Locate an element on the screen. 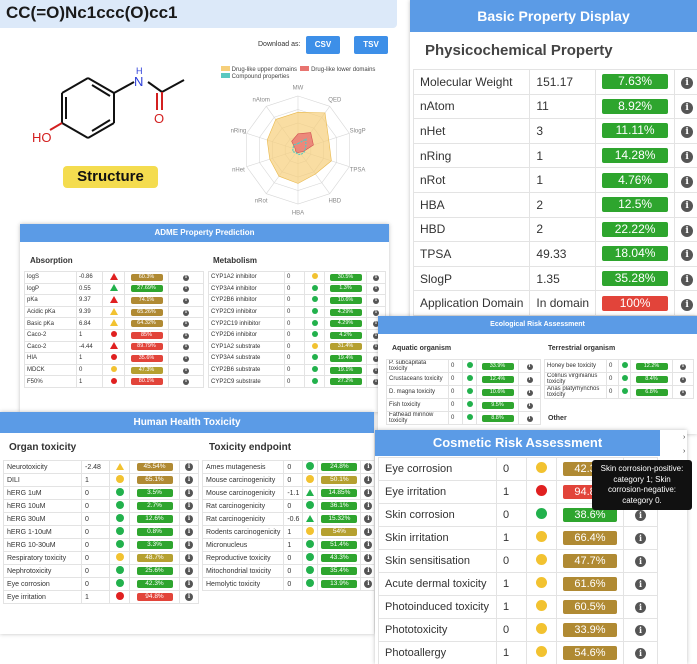  table-row: CYP3A4 substrate 0 19.4% i is located at coordinates (297, 358).